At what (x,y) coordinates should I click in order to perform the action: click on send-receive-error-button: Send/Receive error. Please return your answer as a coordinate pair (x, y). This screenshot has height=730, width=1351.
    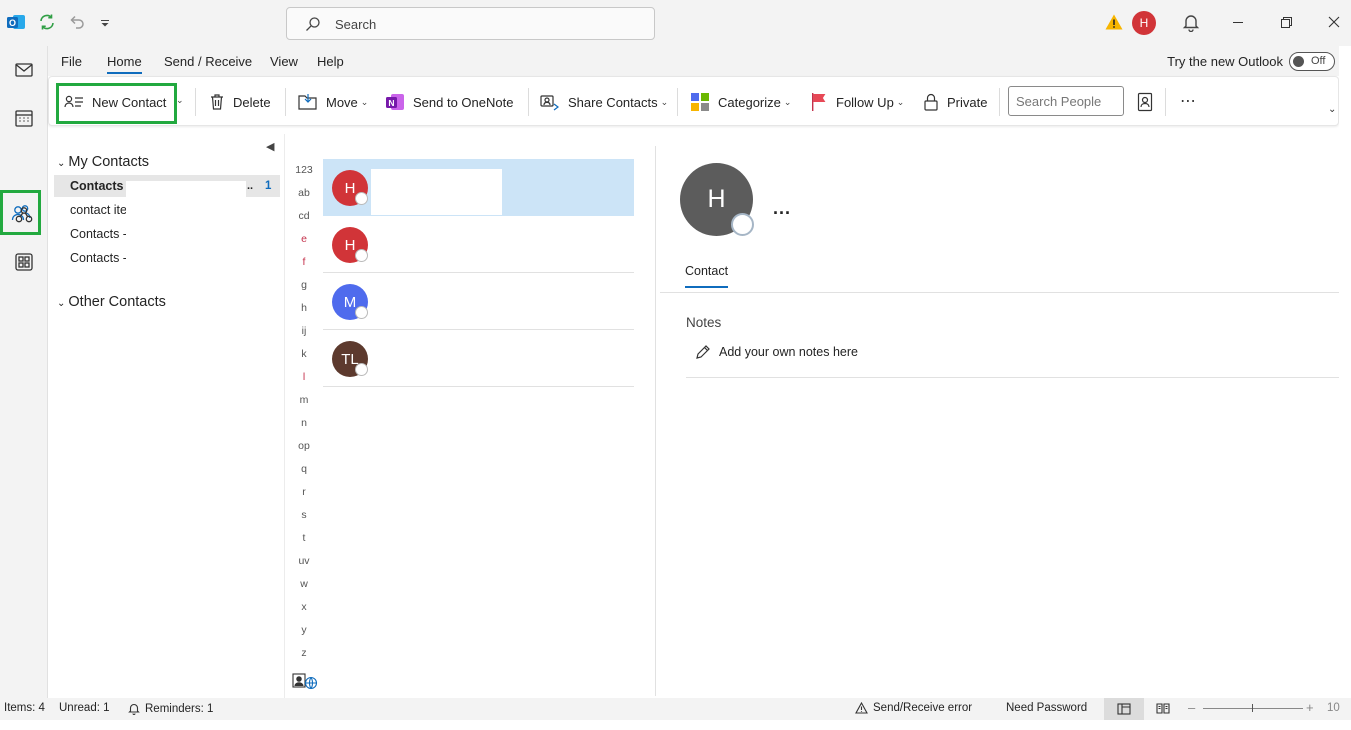
    Looking at the image, I should click on (913, 708).